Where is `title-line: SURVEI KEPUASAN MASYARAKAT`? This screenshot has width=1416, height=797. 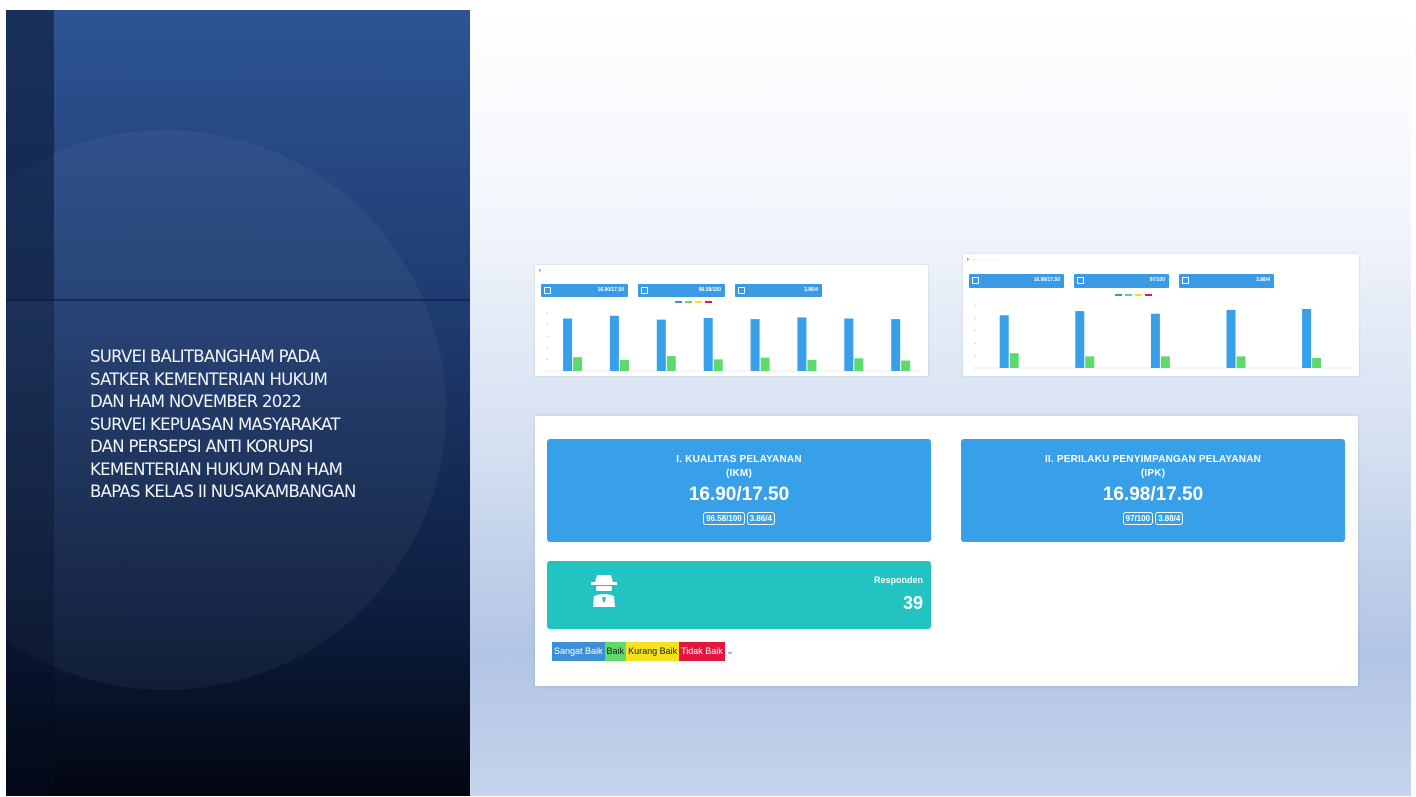
title-line: SURVEI KEPUASAN MASYARAKAT is located at coordinates (215, 424).